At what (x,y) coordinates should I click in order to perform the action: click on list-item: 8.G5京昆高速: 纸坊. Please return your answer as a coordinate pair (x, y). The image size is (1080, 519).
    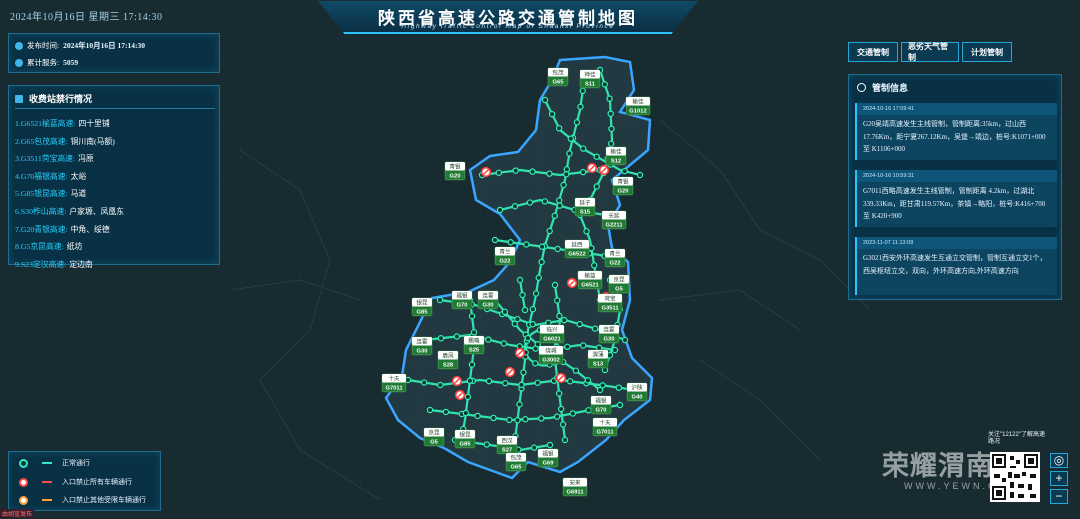
    Looking at the image, I should click on (69, 247).